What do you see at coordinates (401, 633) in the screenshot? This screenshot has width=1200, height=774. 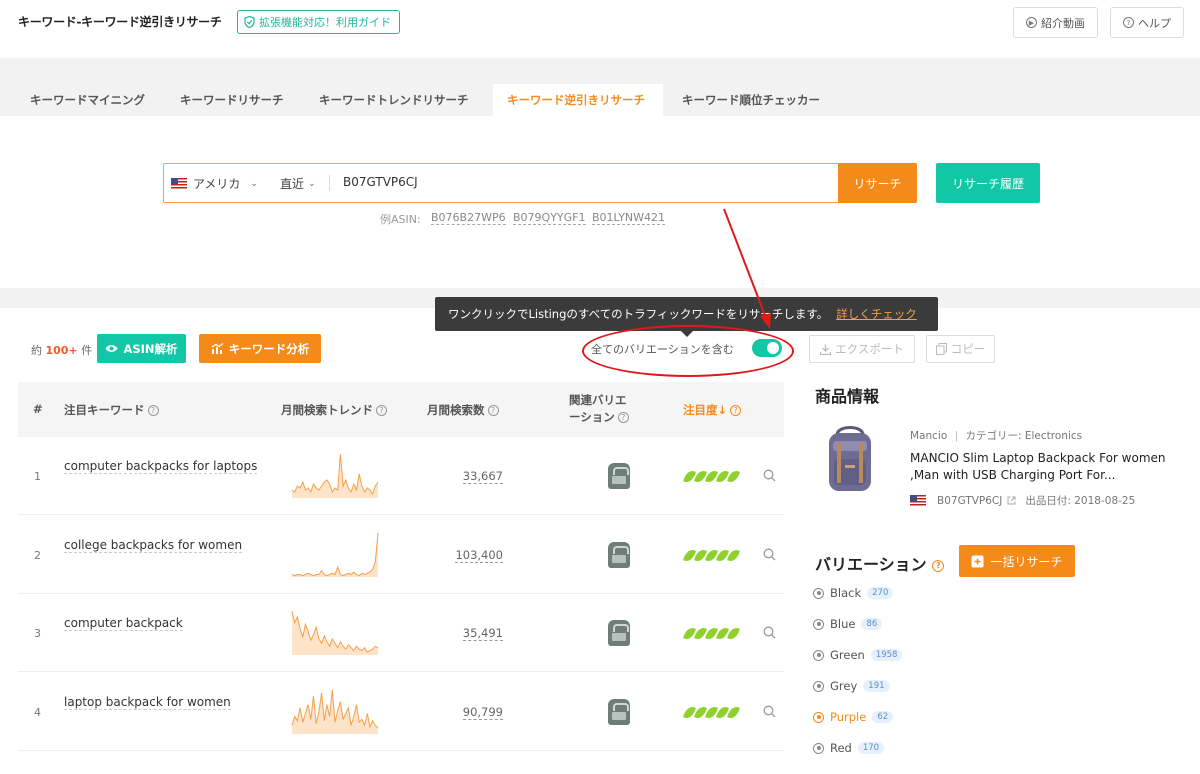 I see `table-row: 3 computer backpack 35,491` at bounding box center [401, 633].